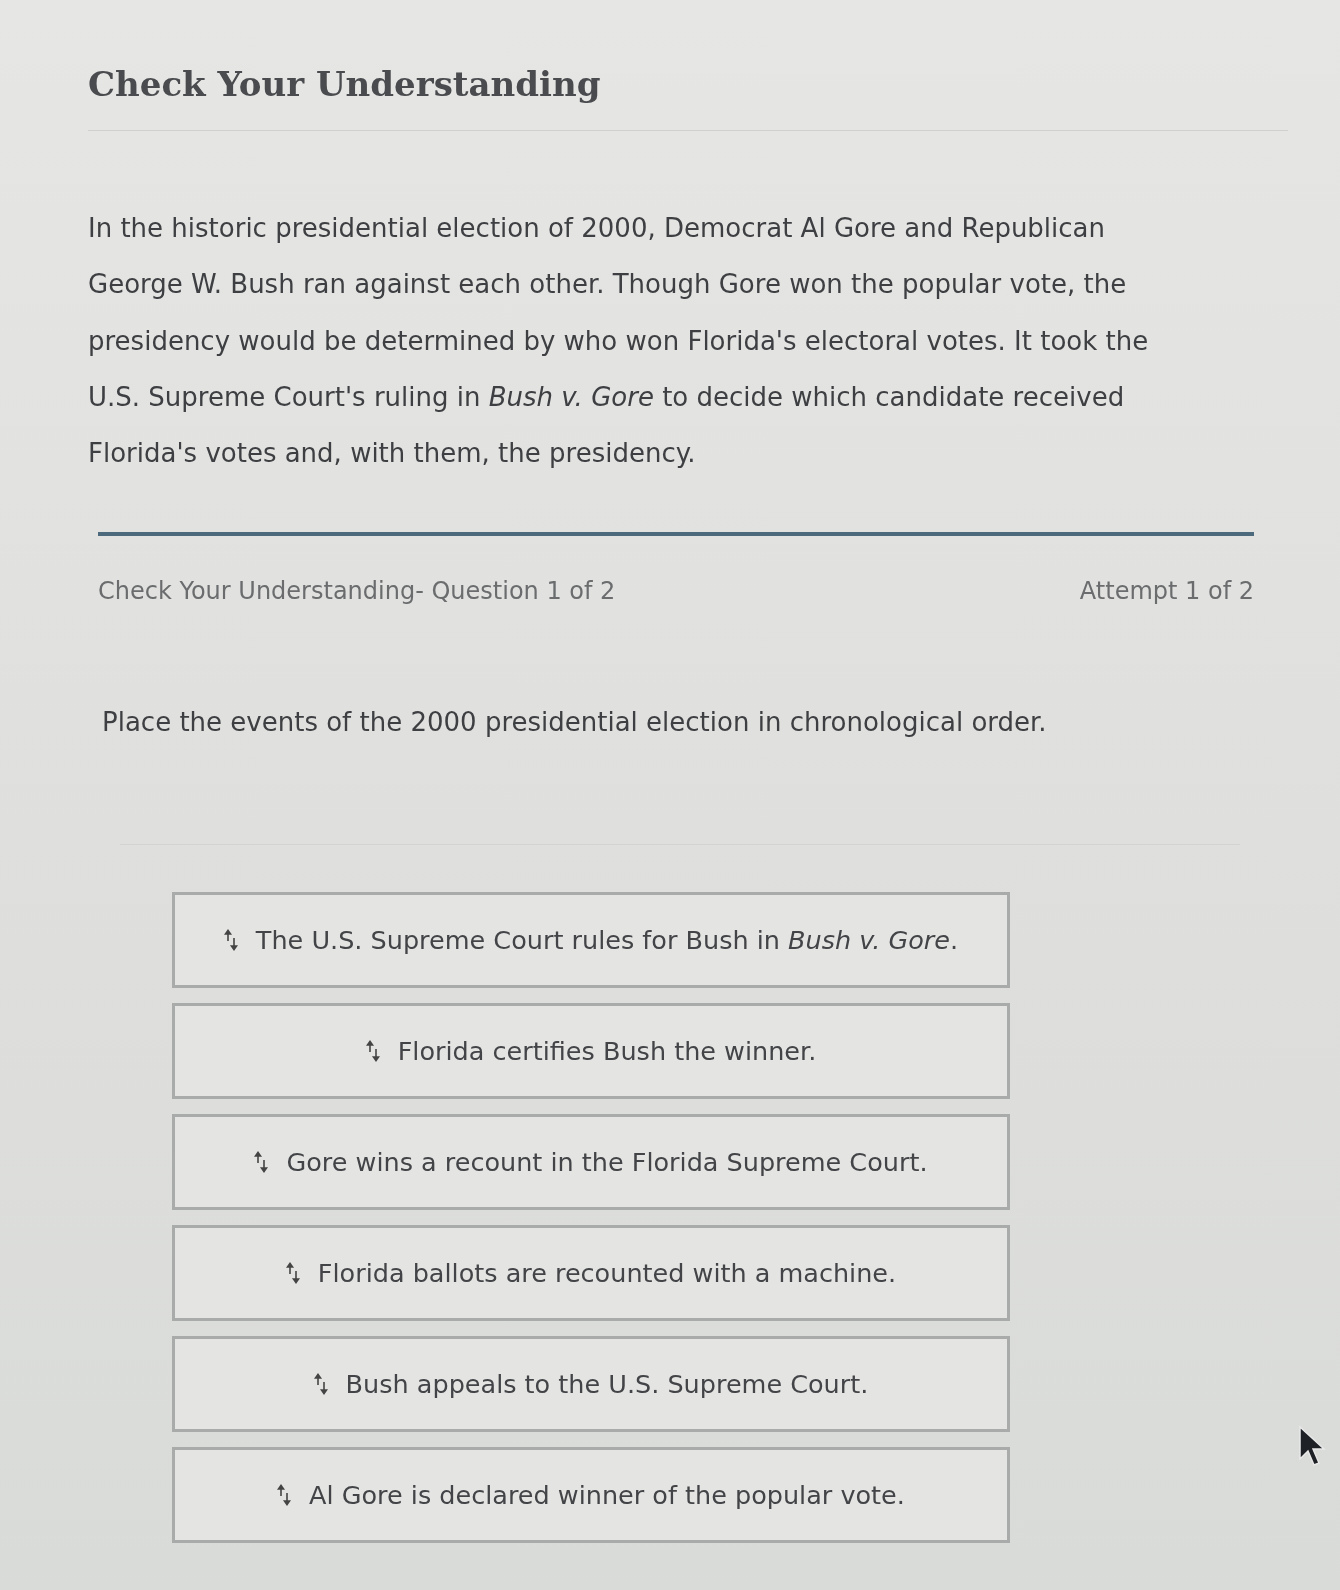  I want to click on item-text: Gore wins a recount in the Florida Supreme Court., so click(607, 1162).